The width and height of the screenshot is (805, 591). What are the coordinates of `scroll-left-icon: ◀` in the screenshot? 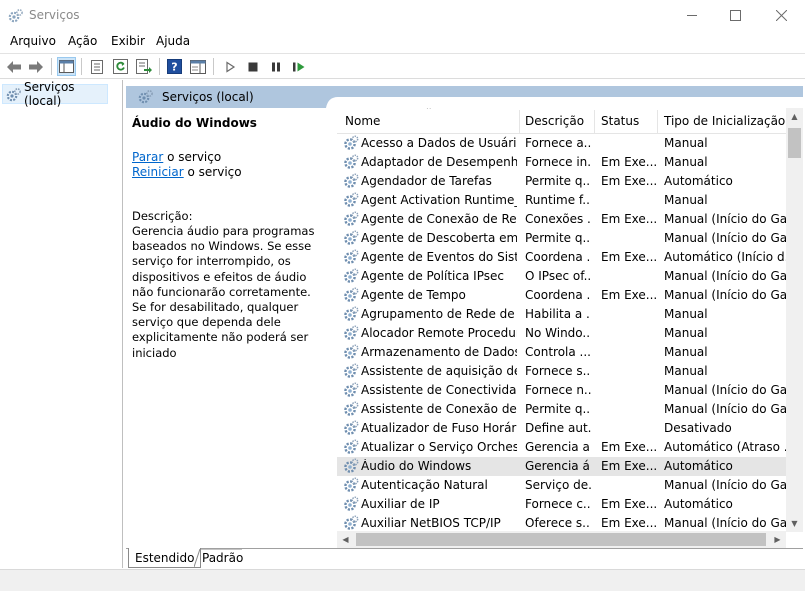 It's located at (345, 539).